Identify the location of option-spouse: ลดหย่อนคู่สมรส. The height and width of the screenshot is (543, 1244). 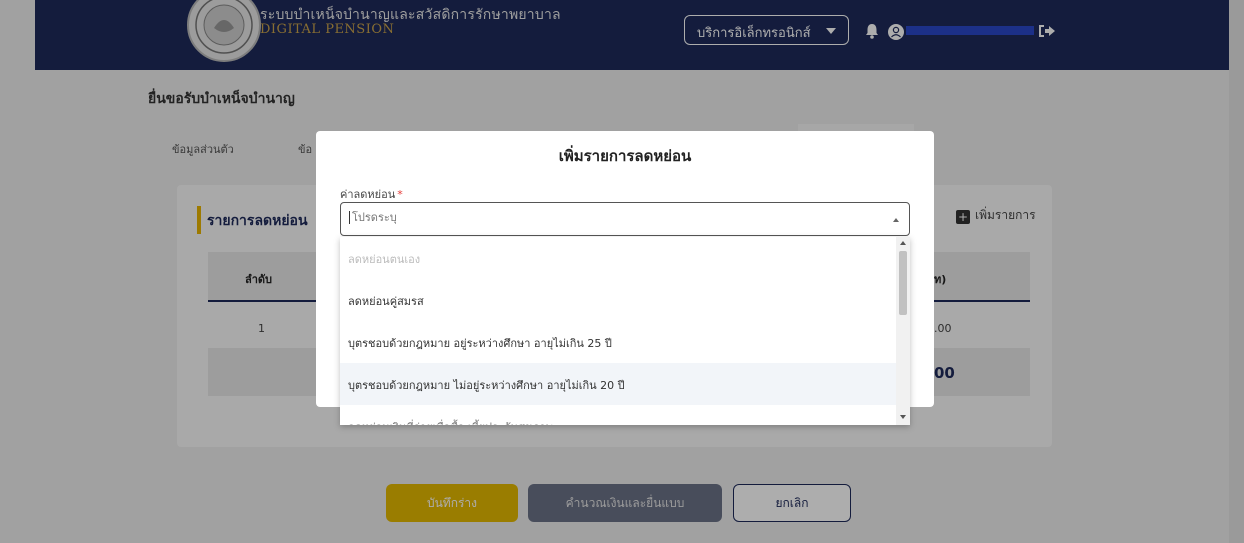
(618, 300).